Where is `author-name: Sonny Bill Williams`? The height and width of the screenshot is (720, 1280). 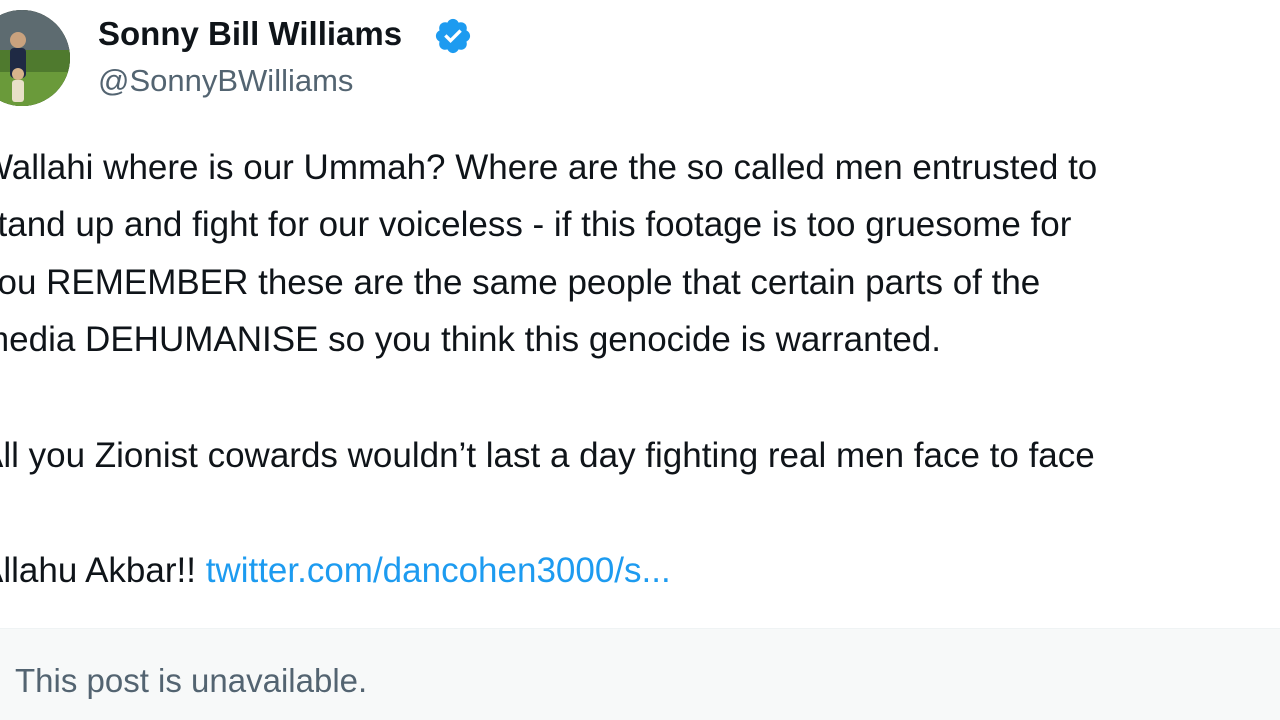 author-name: Sonny Bill Williams is located at coordinates (250, 34).